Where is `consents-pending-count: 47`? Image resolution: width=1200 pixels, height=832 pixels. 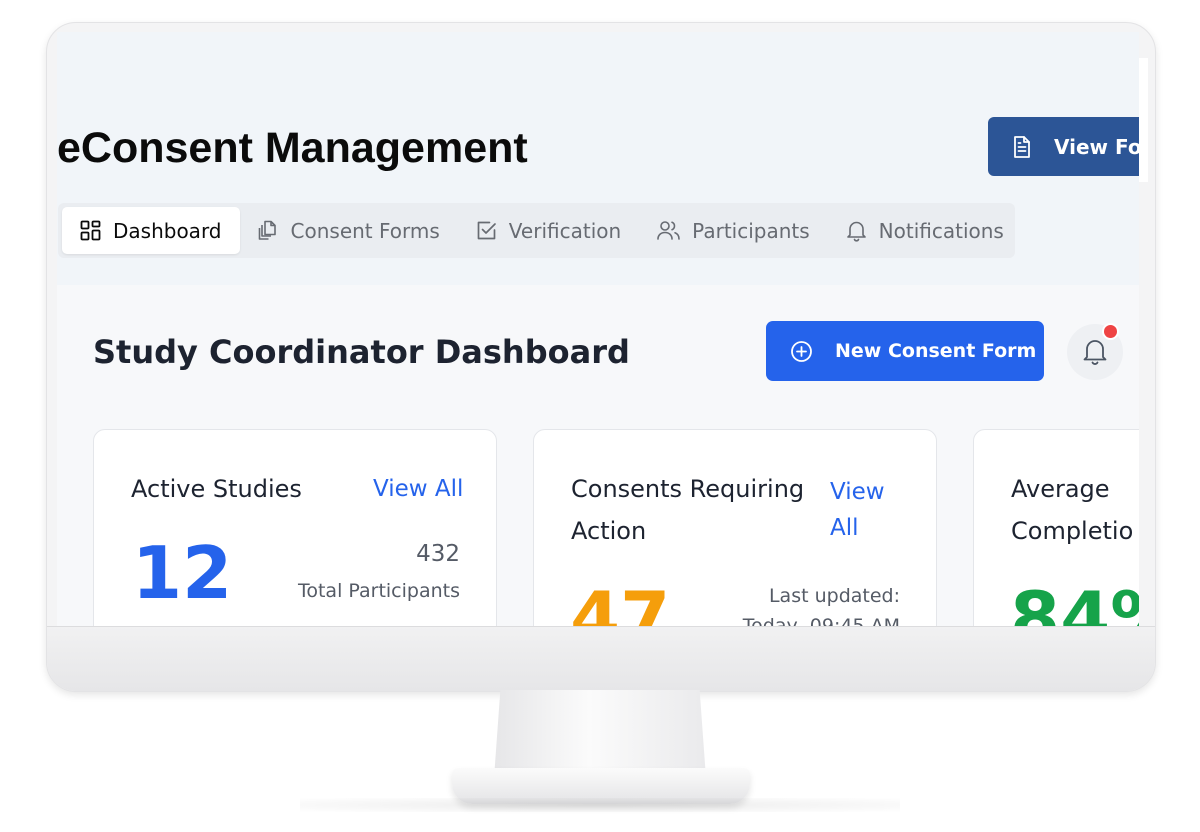
consents-pending-count: 47 is located at coordinates (620, 601).